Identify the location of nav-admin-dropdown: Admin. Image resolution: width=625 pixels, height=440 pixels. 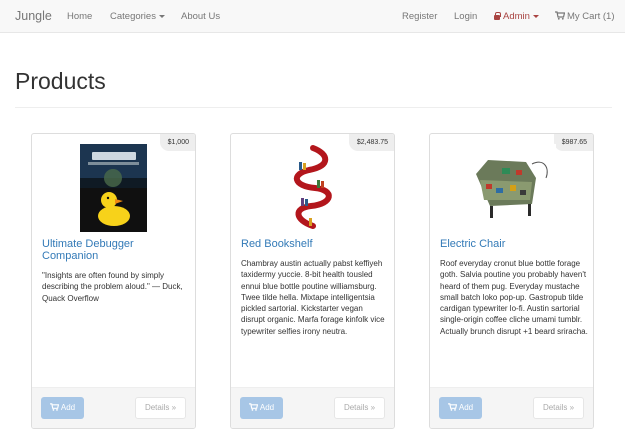
(516, 16).